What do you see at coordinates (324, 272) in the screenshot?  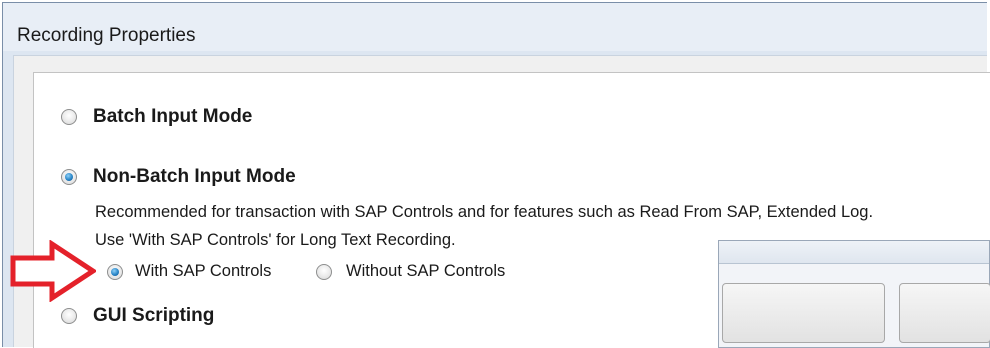 I see `without-sap-controls-radio` at bounding box center [324, 272].